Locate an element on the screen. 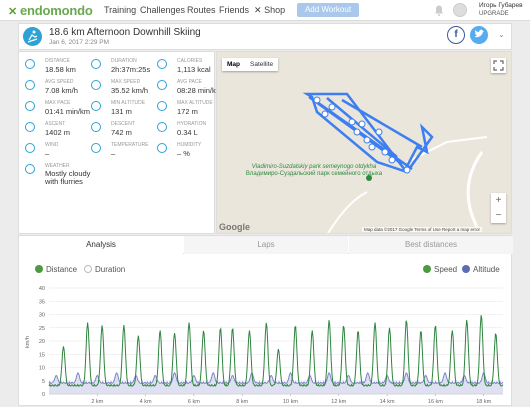  duration-icon is located at coordinates (96, 64).